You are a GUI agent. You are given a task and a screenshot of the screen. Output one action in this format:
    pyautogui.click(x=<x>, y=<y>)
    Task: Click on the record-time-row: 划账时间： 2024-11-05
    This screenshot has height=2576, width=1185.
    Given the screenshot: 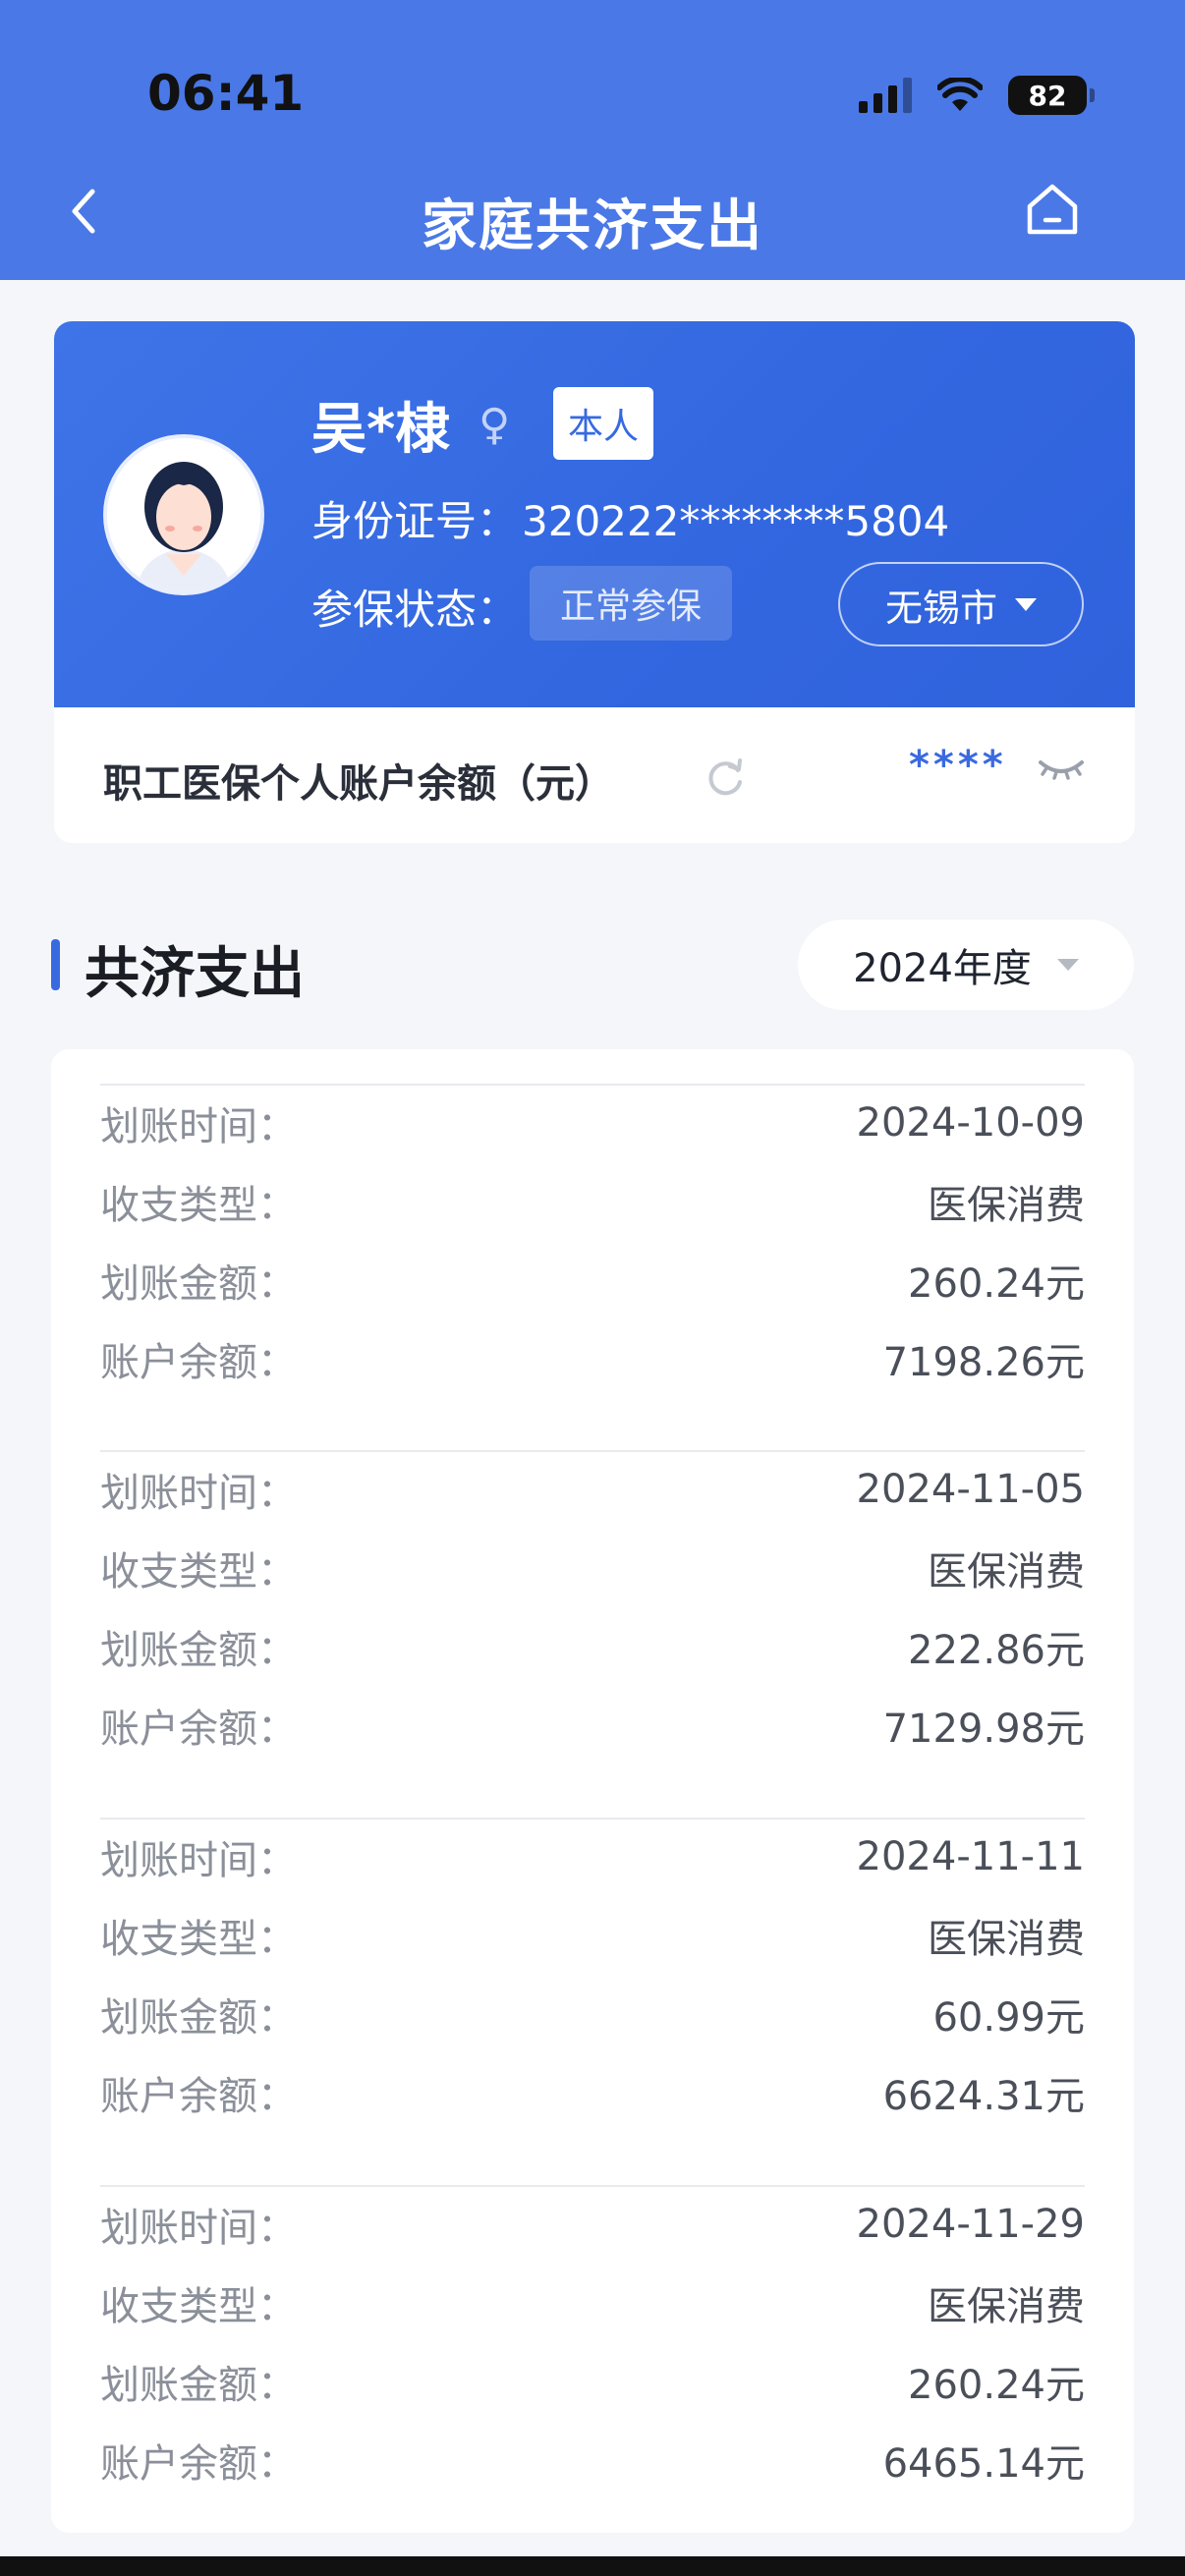 What is the action you would take?
    pyautogui.click(x=592, y=1489)
    